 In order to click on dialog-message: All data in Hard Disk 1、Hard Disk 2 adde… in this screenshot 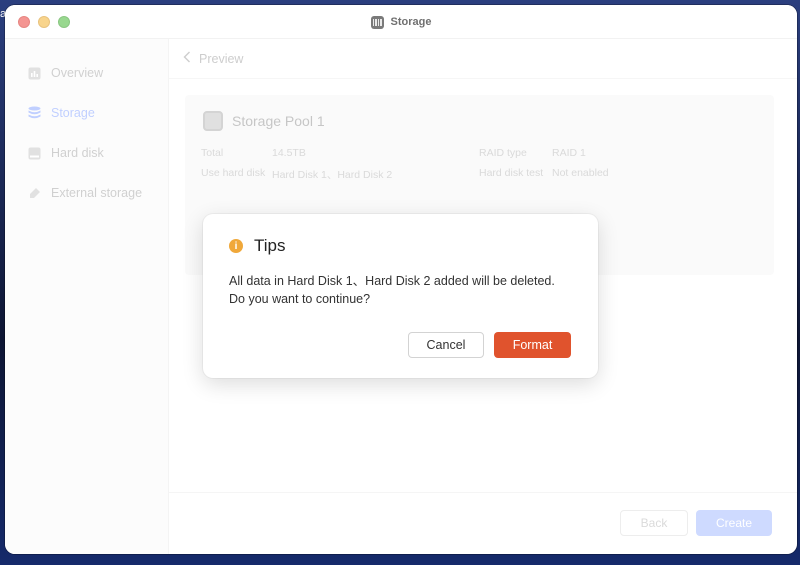, I will do `click(392, 290)`.